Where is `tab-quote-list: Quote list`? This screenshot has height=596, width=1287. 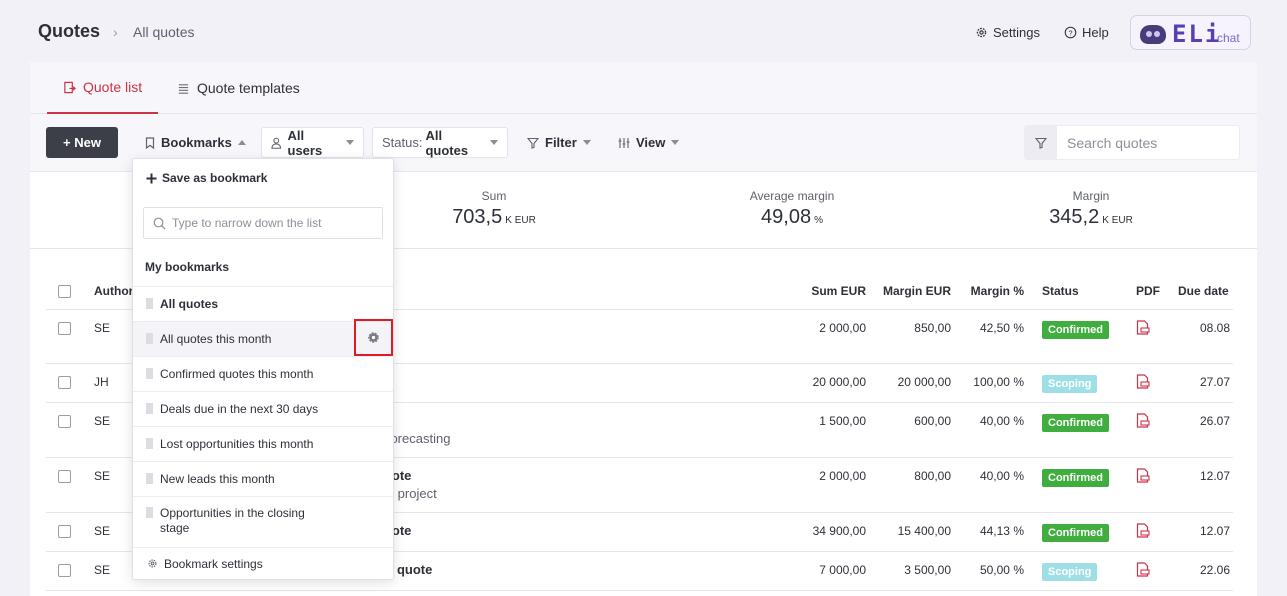 tab-quote-list: Quote list is located at coordinates (103, 88).